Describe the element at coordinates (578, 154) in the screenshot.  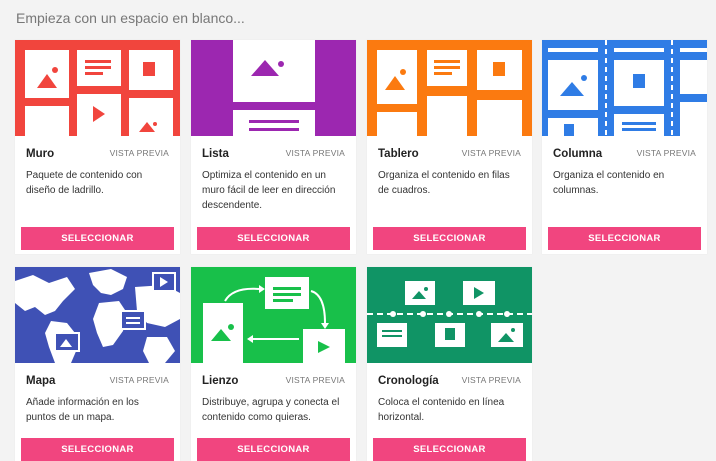
I see `card-title: Columna` at that location.